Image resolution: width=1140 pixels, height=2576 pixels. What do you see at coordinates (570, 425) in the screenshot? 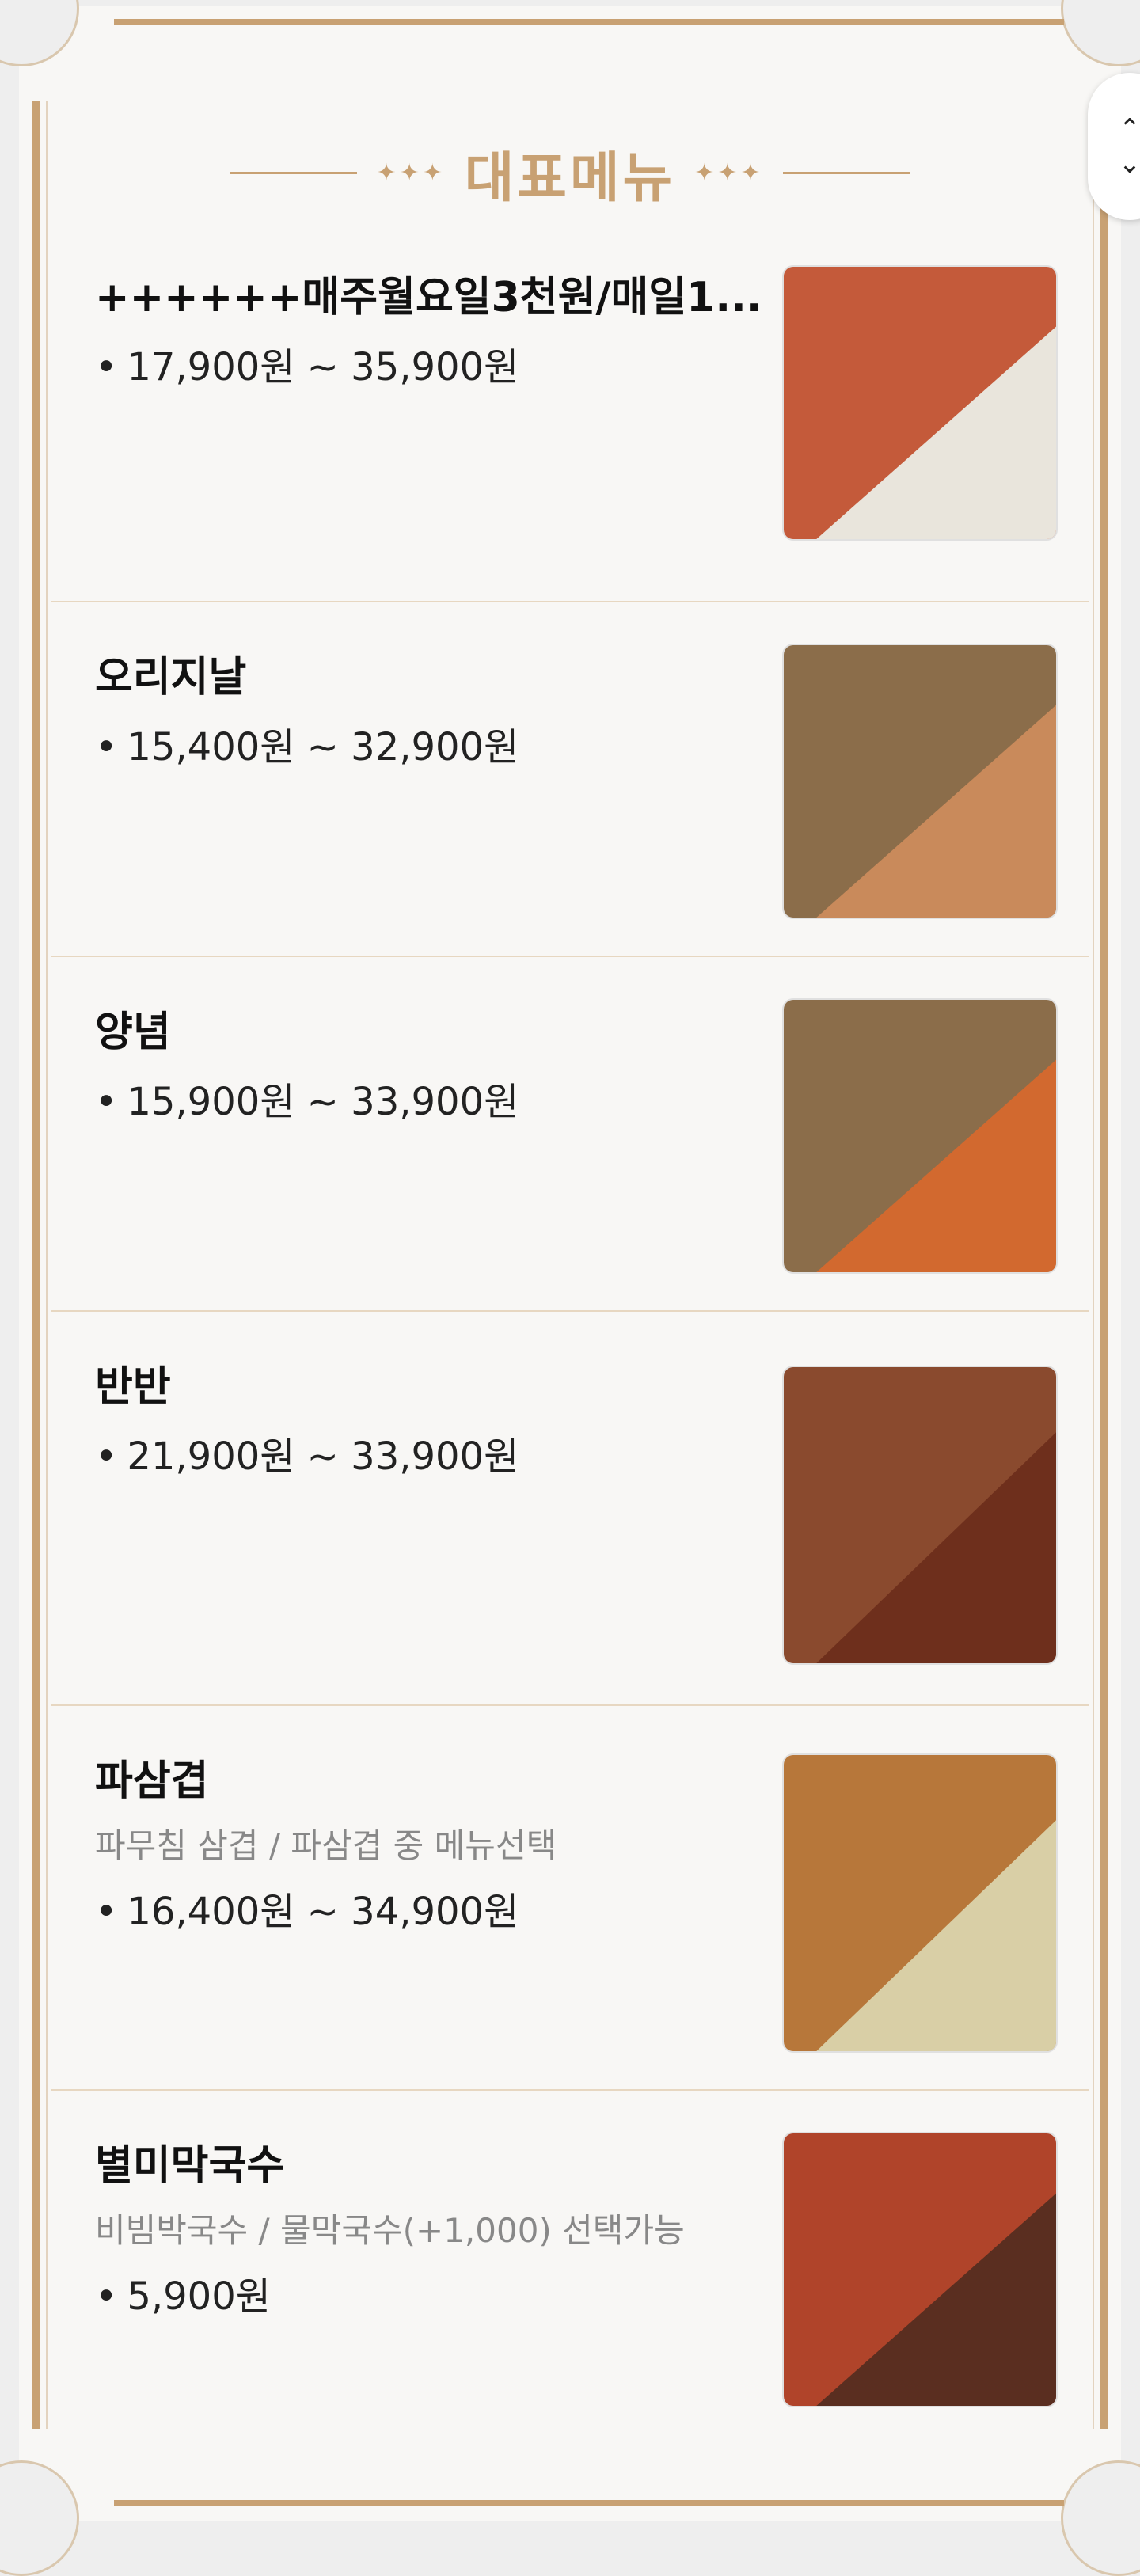
I see `menu-item: ++++++매주월요일3천원/매일1... • 17,900원 ~ 35,900원` at bounding box center [570, 425].